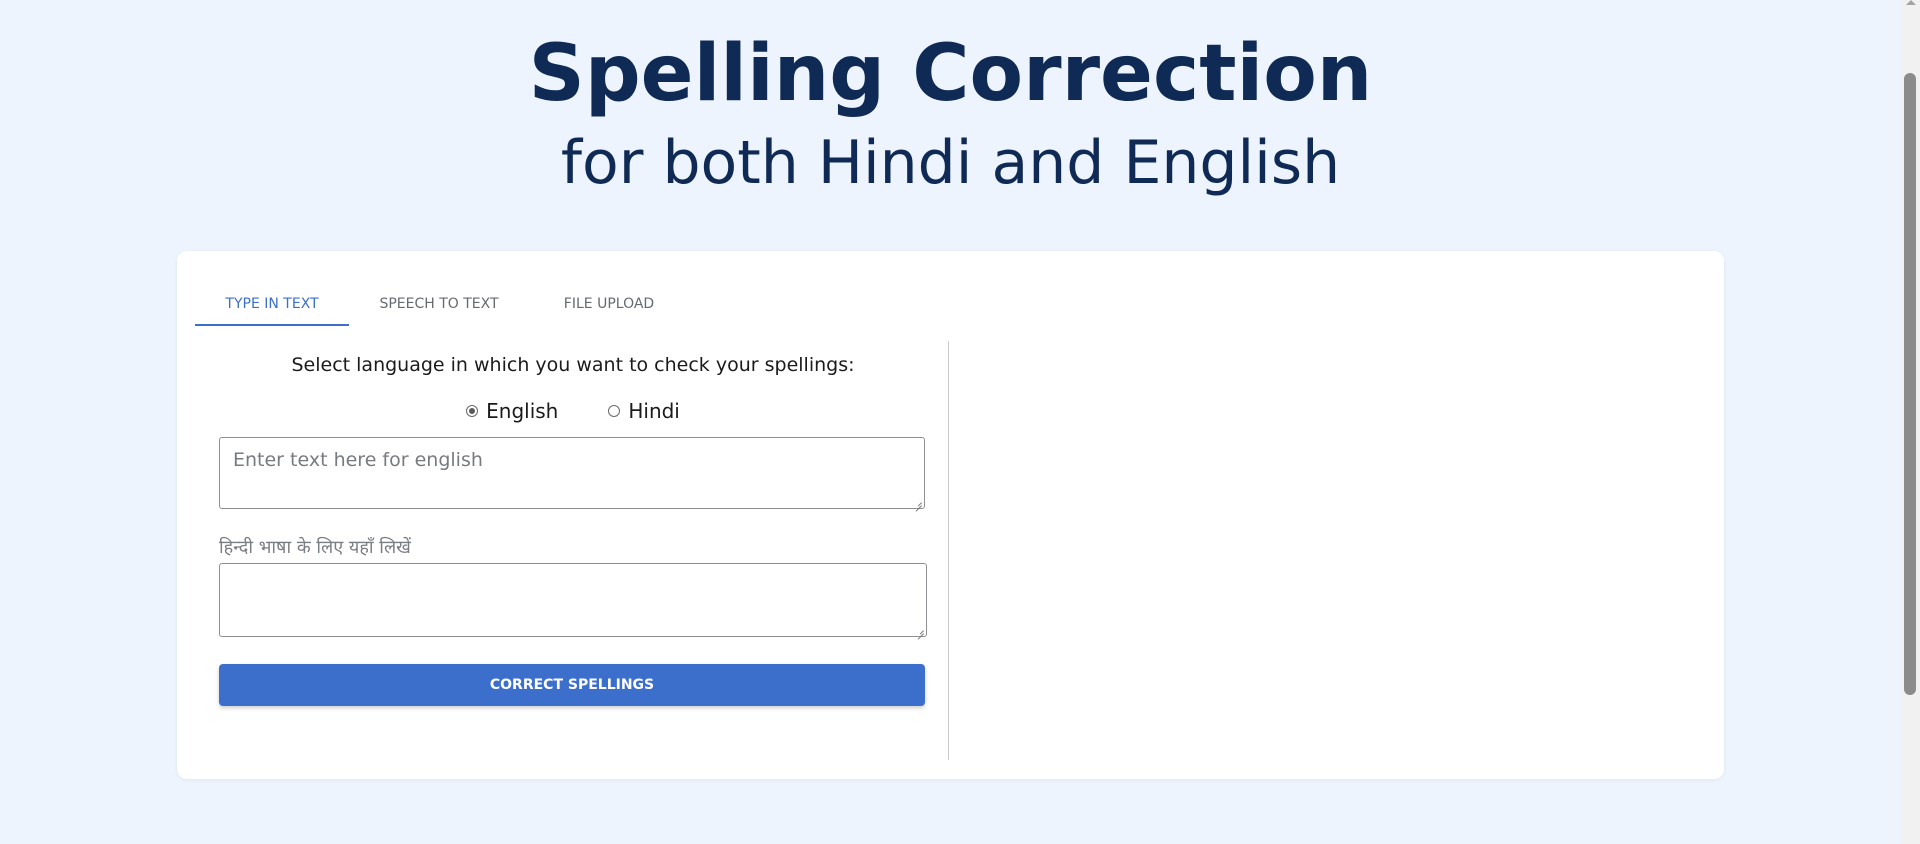 The height and width of the screenshot is (844, 1920). I want to click on page-title: Spelling Correction, so click(950, 74).